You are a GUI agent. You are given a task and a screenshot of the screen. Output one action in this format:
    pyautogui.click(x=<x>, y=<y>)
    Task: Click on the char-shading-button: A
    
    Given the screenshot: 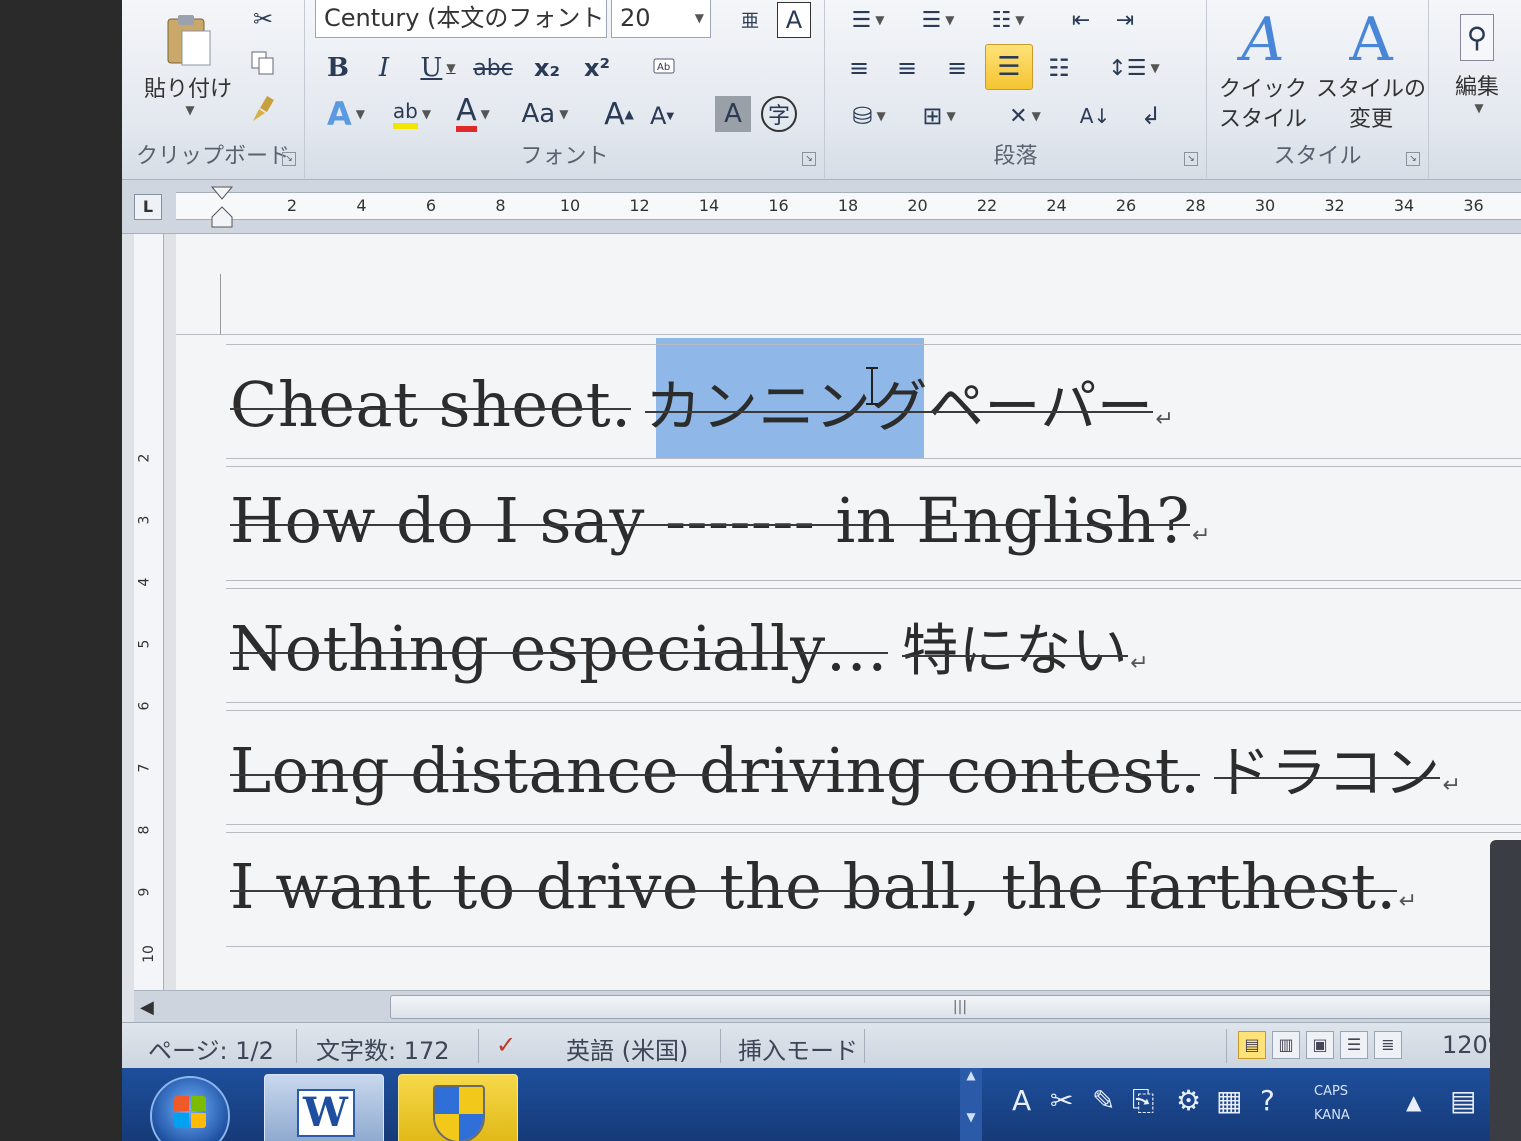 What is the action you would take?
    pyautogui.click(x=733, y=114)
    